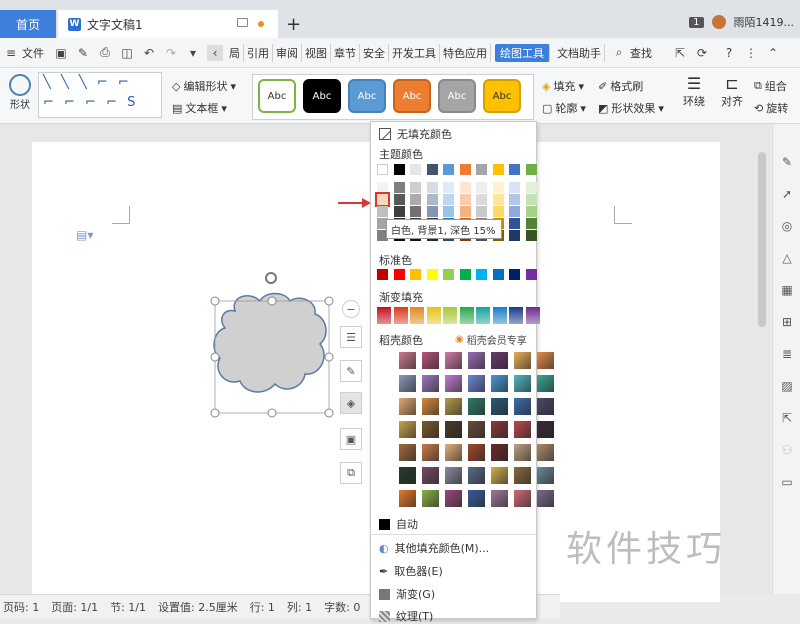  I want to click on tab-home: 首页, so click(28, 24).